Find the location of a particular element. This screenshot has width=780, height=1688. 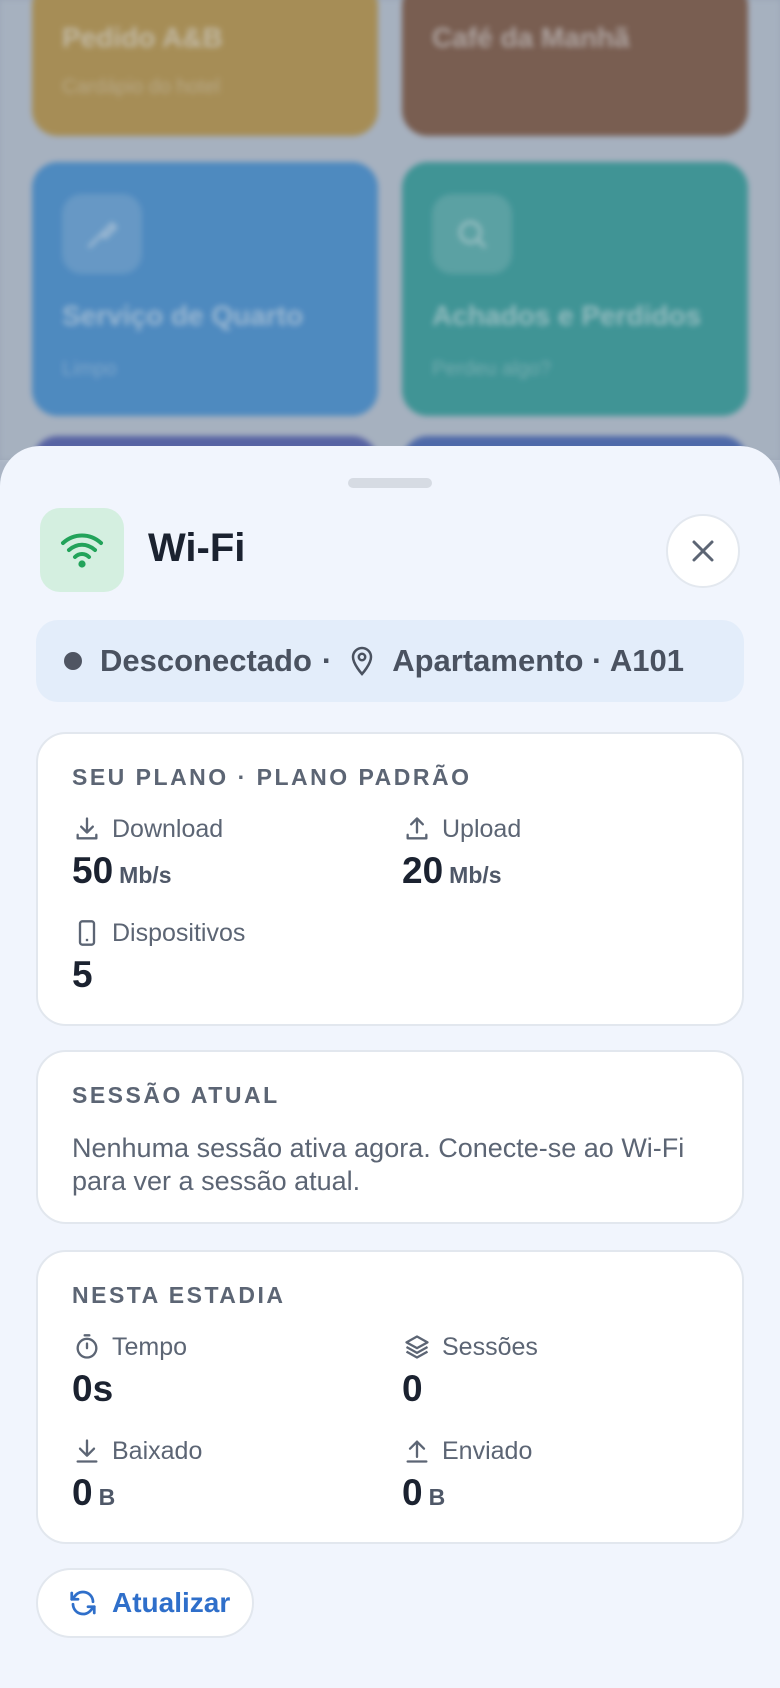

refresh-button: Atualizar is located at coordinates (145, 1603).